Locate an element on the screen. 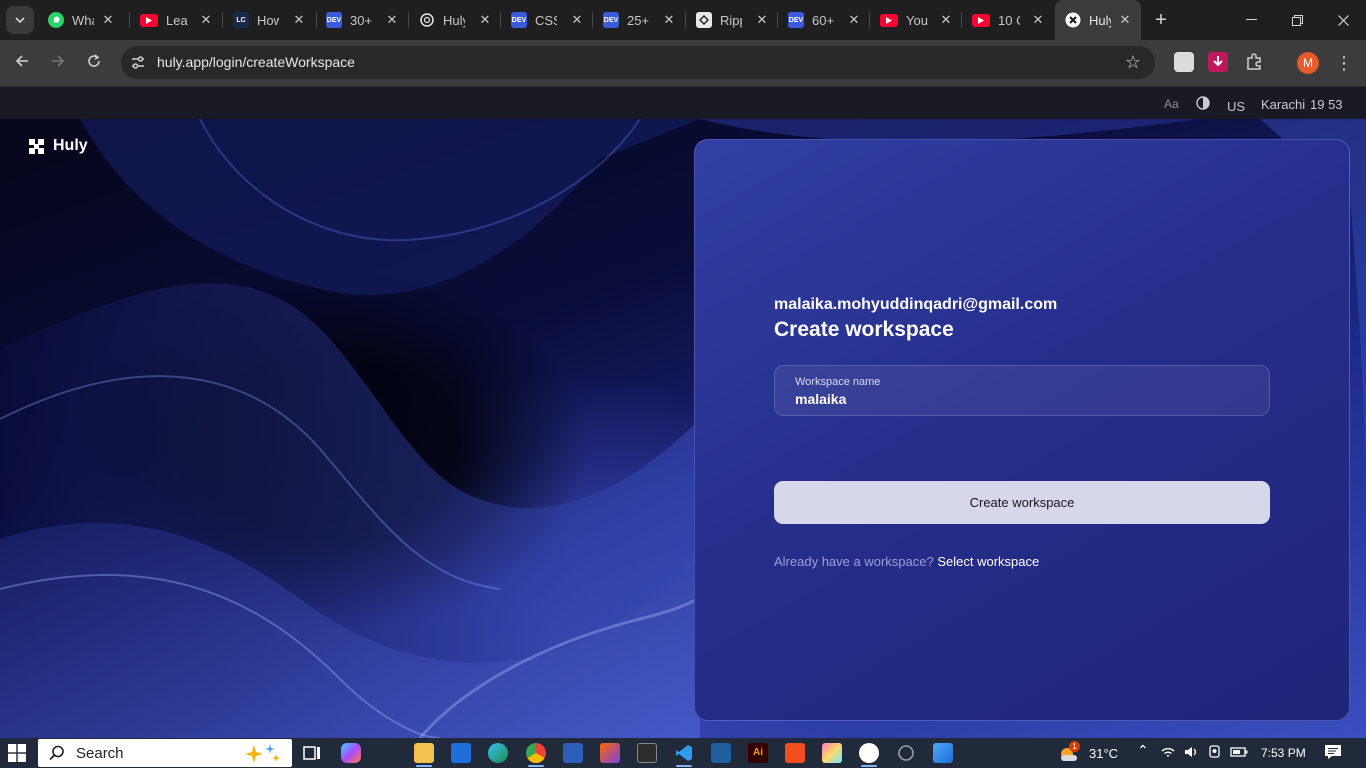 Image resolution: width=1366 pixels, height=768 pixels. figma-icon is located at coordinates (795, 753).